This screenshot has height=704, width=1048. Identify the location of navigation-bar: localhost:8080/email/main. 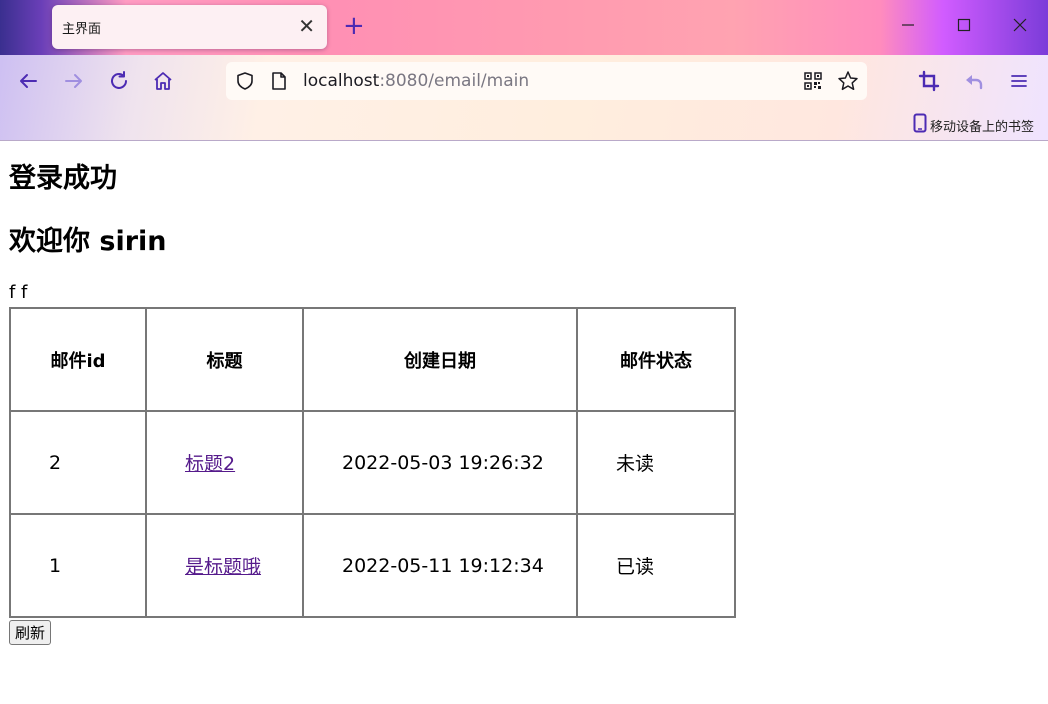
(524, 81).